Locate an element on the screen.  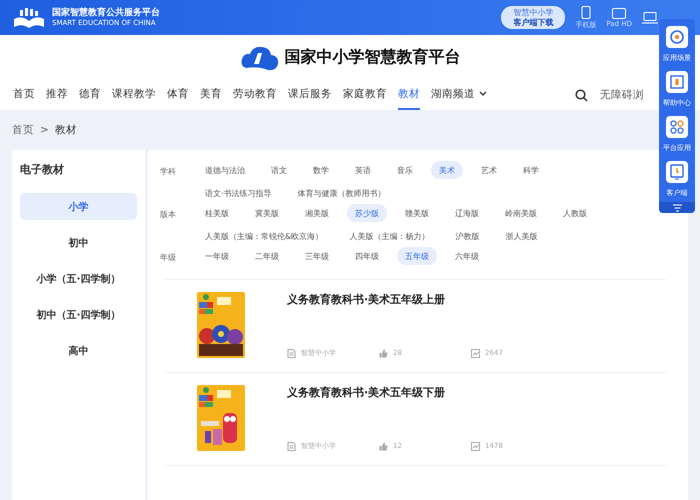
menu-icon is located at coordinates (677, 208).